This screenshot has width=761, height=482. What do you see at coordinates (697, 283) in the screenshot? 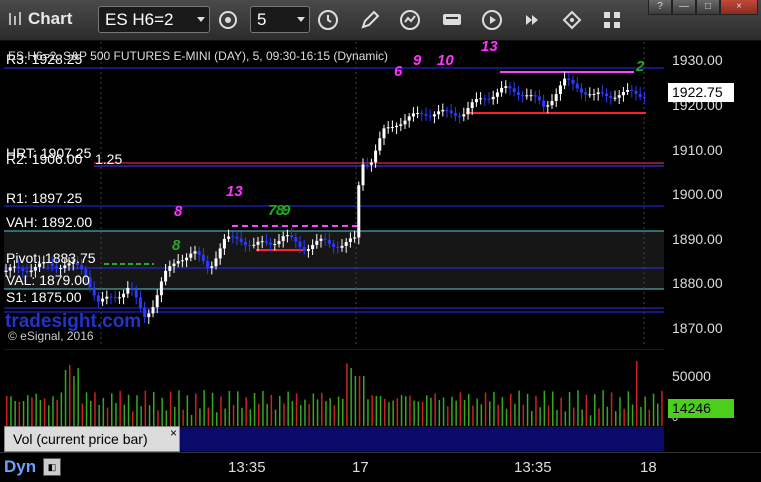
I see `price-tick: 1880.00` at bounding box center [697, 283].